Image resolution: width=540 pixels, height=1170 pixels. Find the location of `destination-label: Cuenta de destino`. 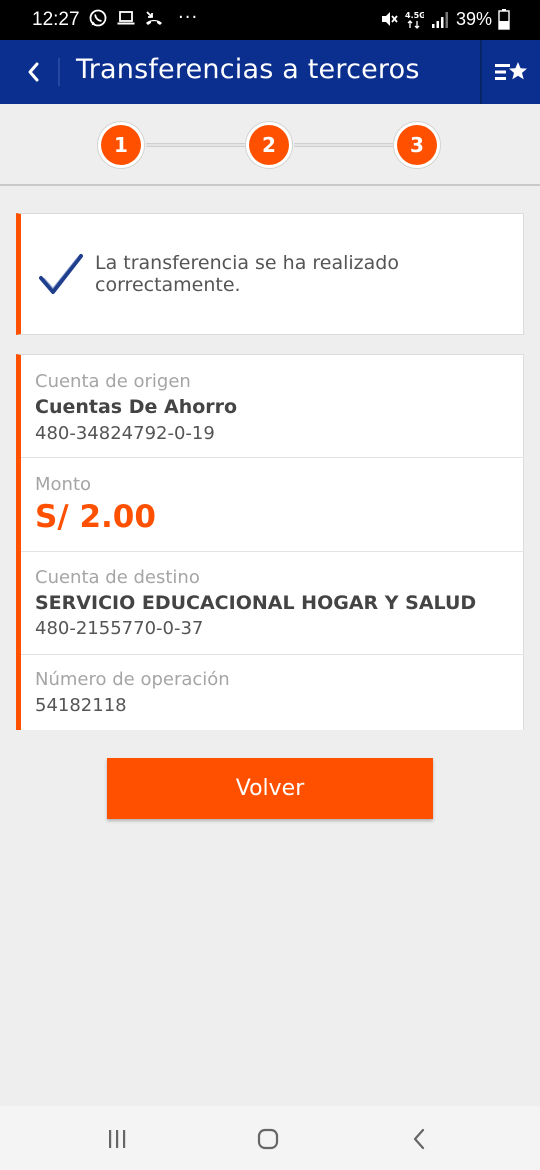

destination-label: Cuenta de destino is located at coordinates (117, 577).